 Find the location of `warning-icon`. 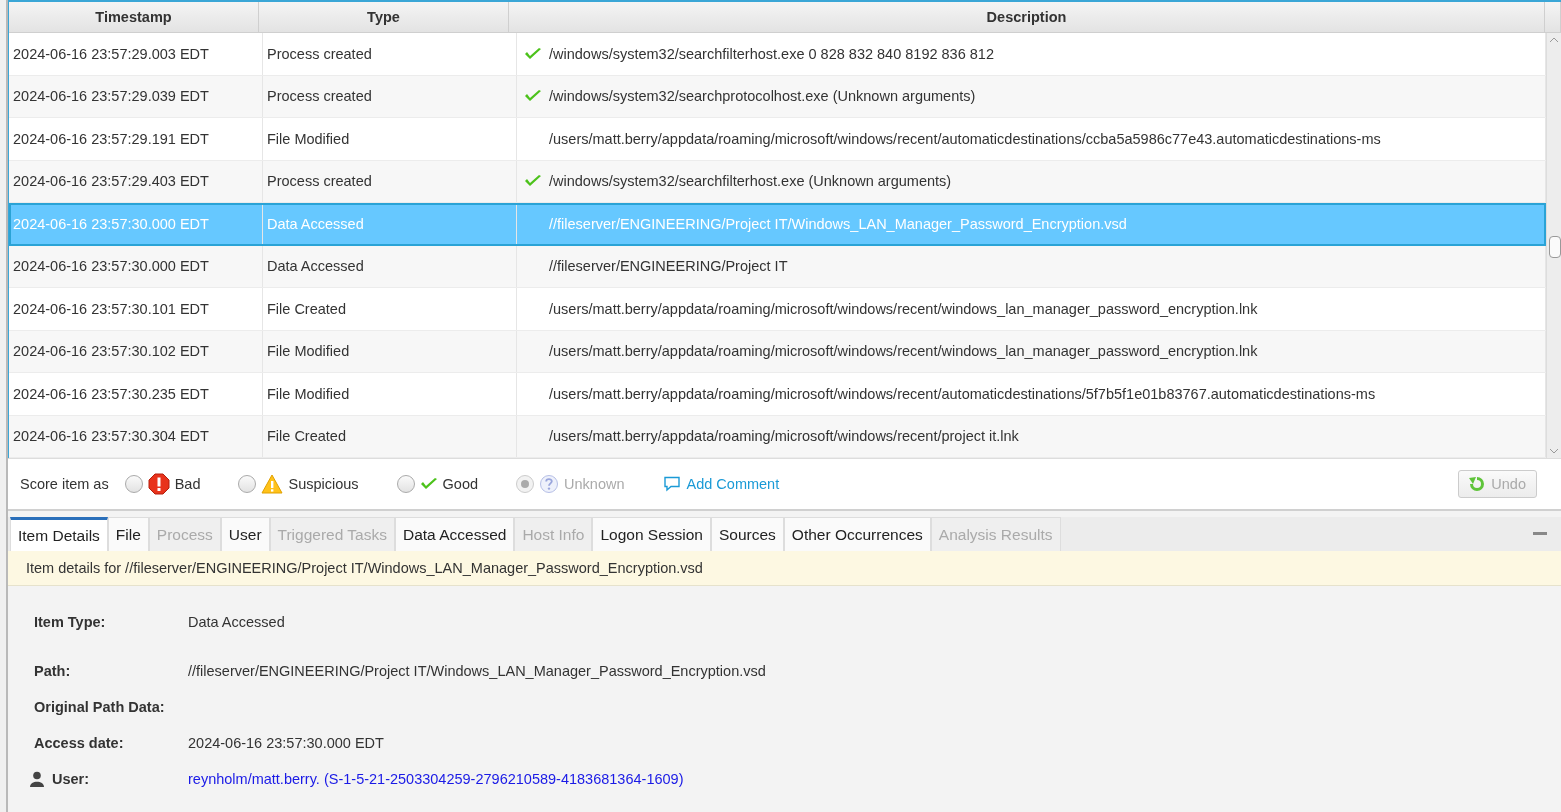

warning-icon is located at coordinates (272, 484).